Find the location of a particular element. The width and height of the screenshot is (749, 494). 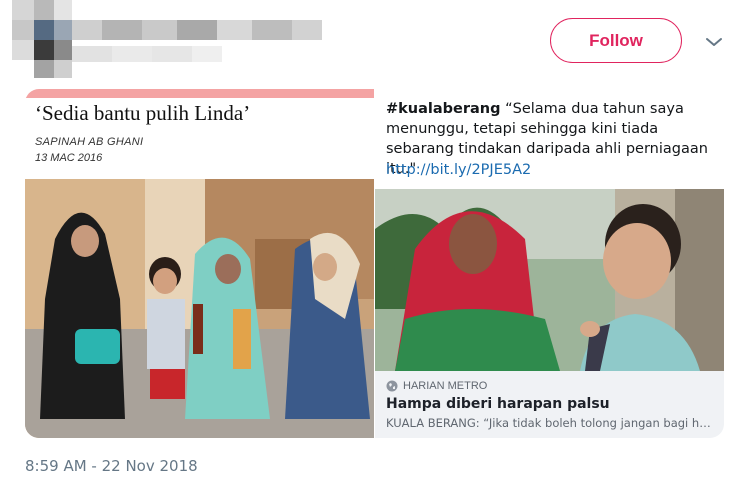

preview-title: Hampa diberi harapan palsu is located at coordinates (549, 404).